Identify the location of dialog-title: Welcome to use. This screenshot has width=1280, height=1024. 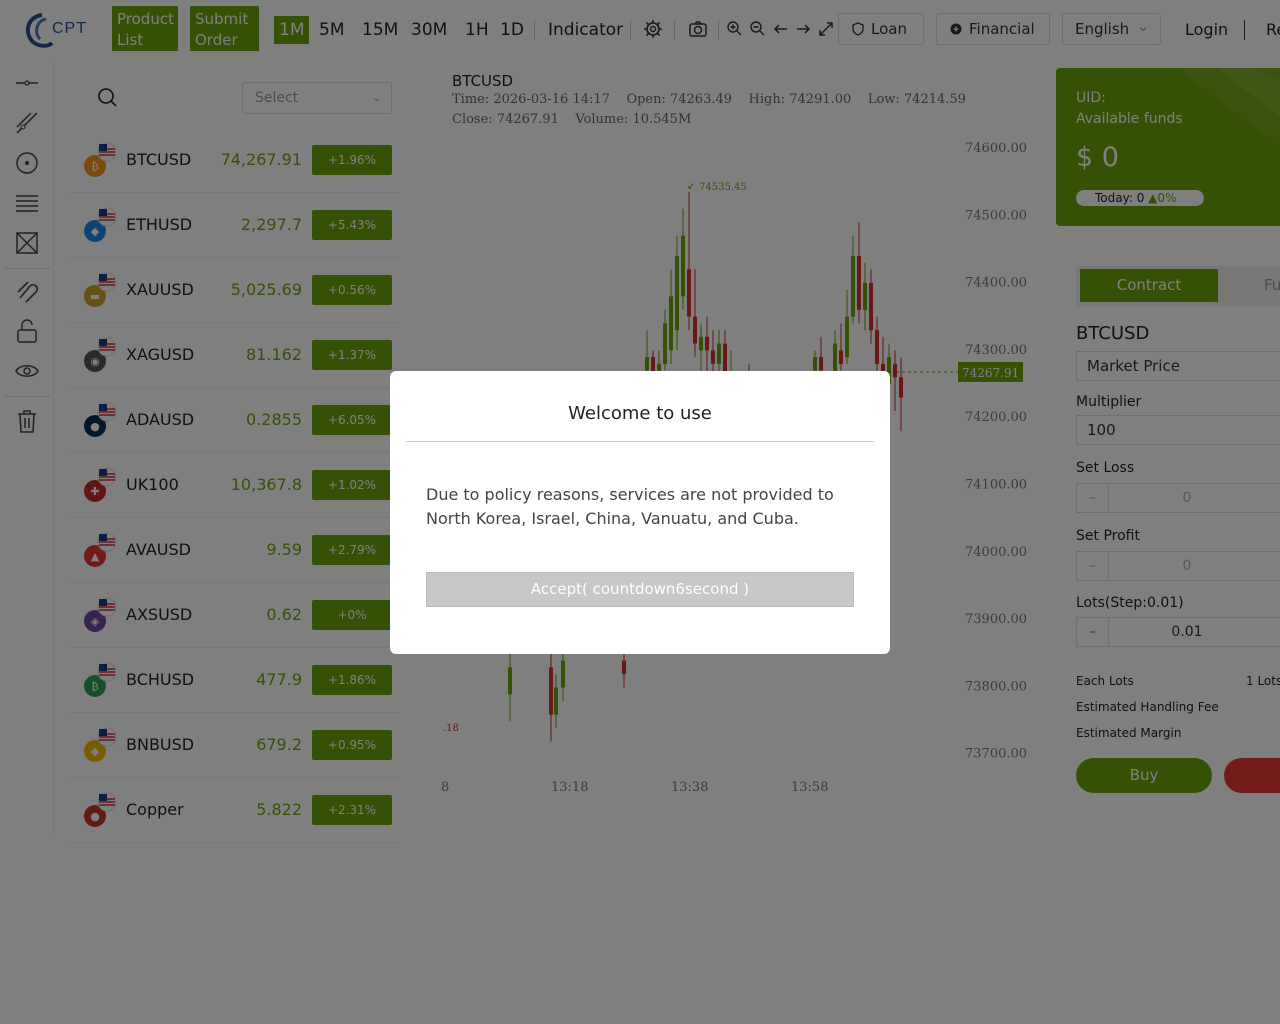
(640, 413).